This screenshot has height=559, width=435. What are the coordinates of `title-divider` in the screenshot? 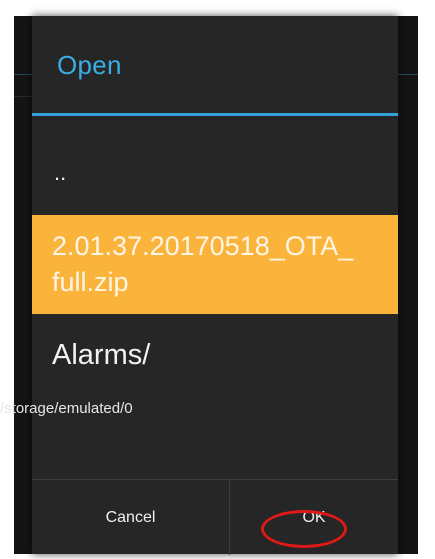 It's located at (215, 114).